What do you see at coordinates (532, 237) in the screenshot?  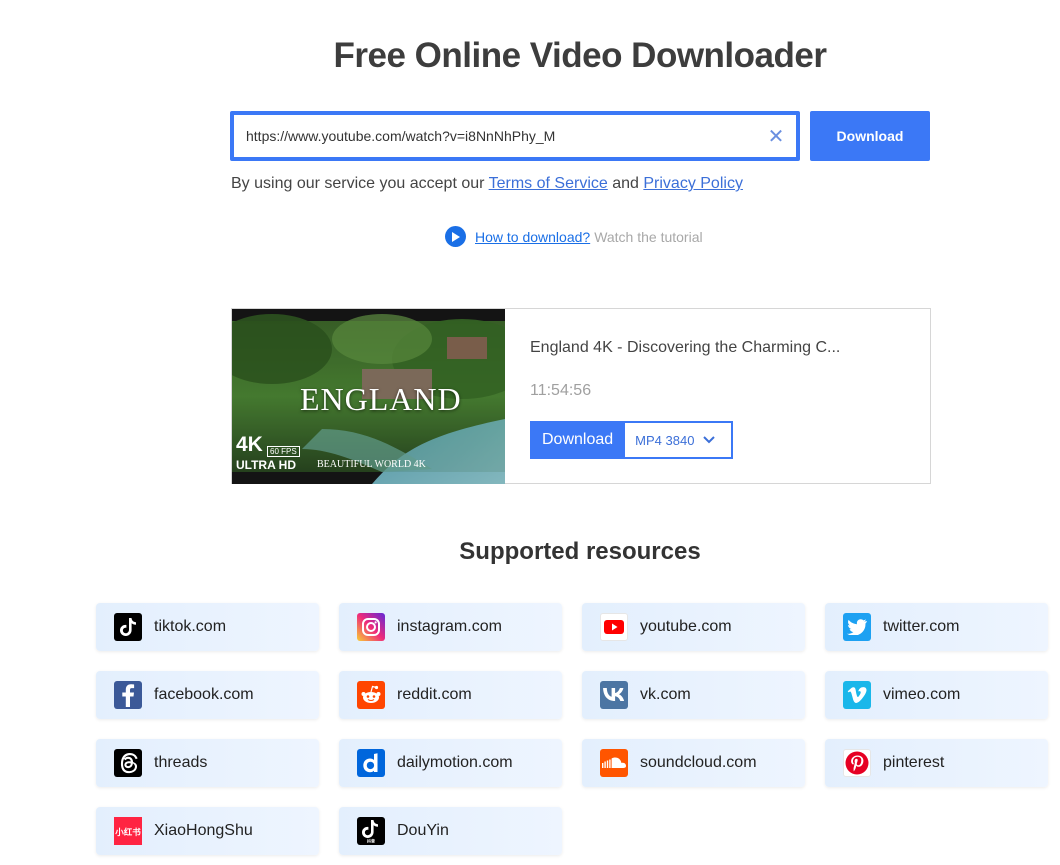 I see `how-to-download-link: How to download?` at bounding box center [532, 237].